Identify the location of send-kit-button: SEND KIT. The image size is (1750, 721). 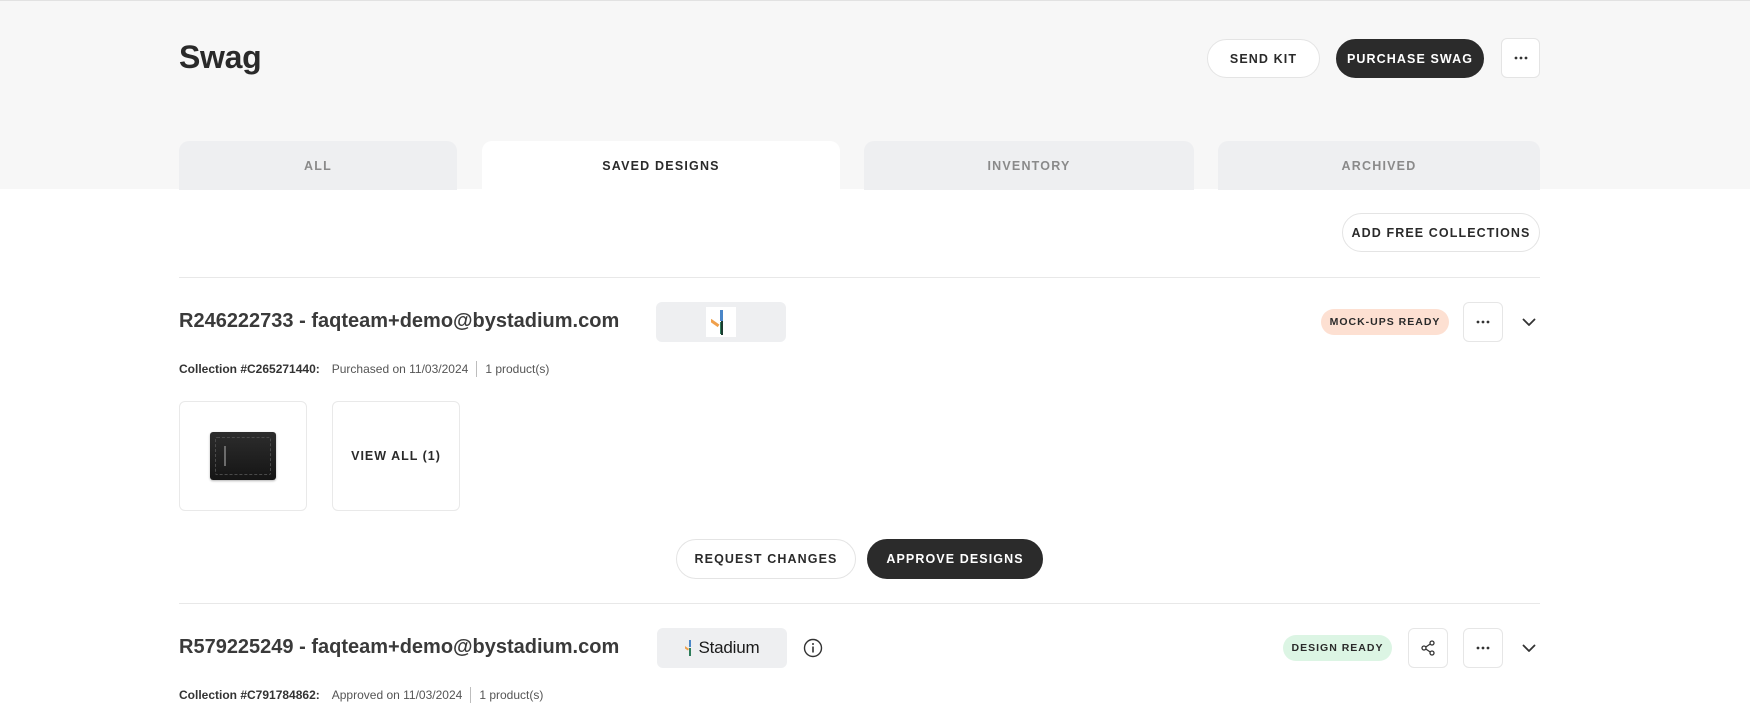
(1263, 58).